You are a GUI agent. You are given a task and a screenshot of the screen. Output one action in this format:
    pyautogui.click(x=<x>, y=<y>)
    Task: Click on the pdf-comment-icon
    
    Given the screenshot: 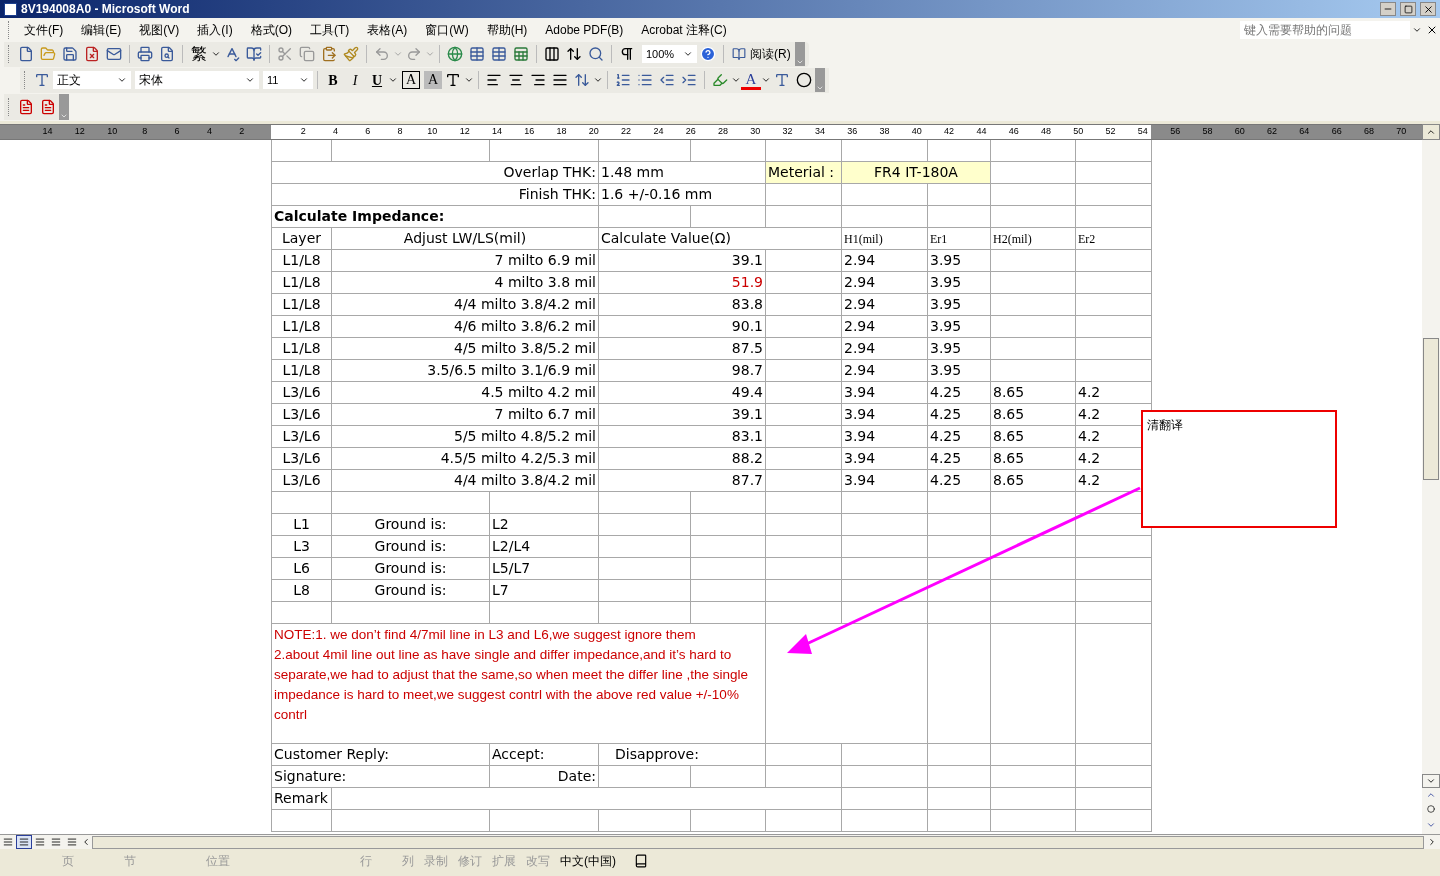 What is the action you would take?
    pyautogui.click(x=48, y=107)
    